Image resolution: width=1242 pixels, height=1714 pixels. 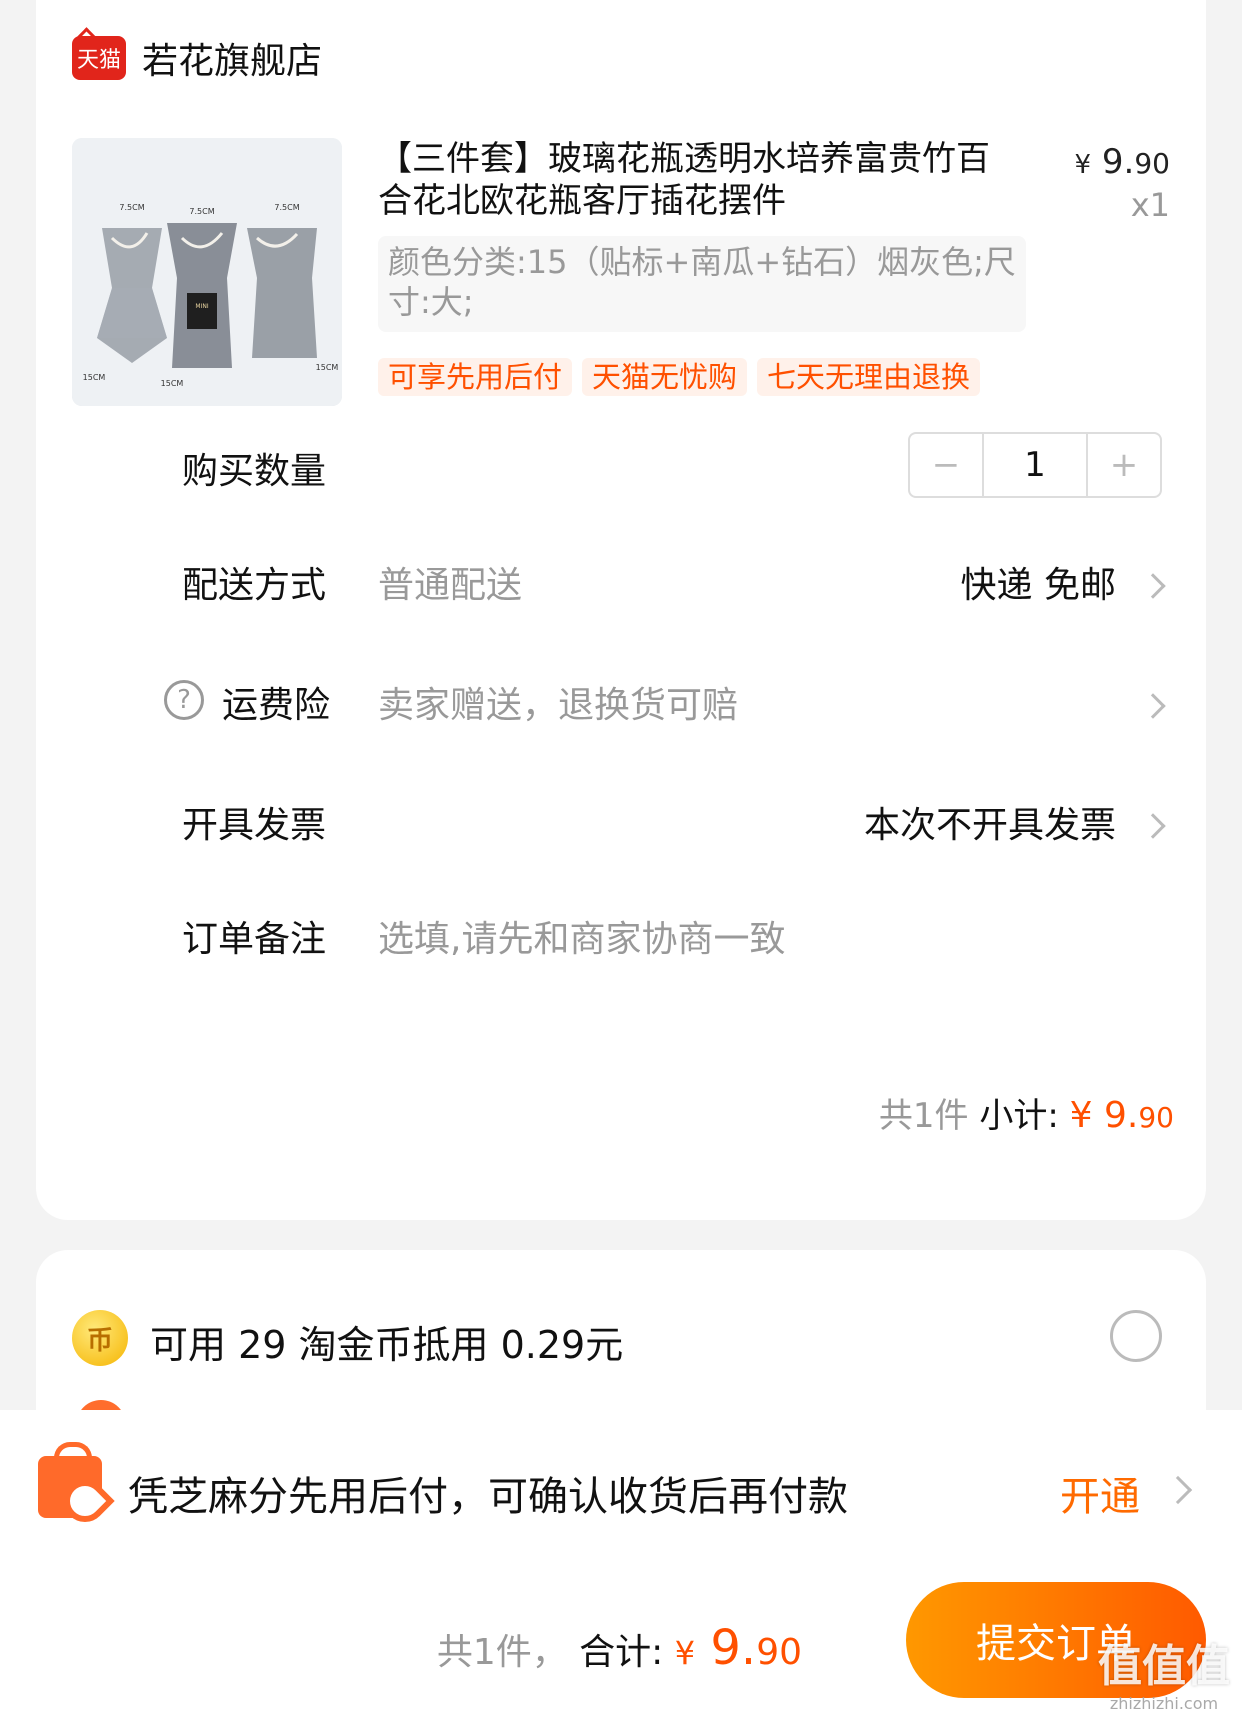 What do you see at coordinates (1124, 465) in the screenshot?
I see `increase-button: +` at bounding box center [1124, 465].